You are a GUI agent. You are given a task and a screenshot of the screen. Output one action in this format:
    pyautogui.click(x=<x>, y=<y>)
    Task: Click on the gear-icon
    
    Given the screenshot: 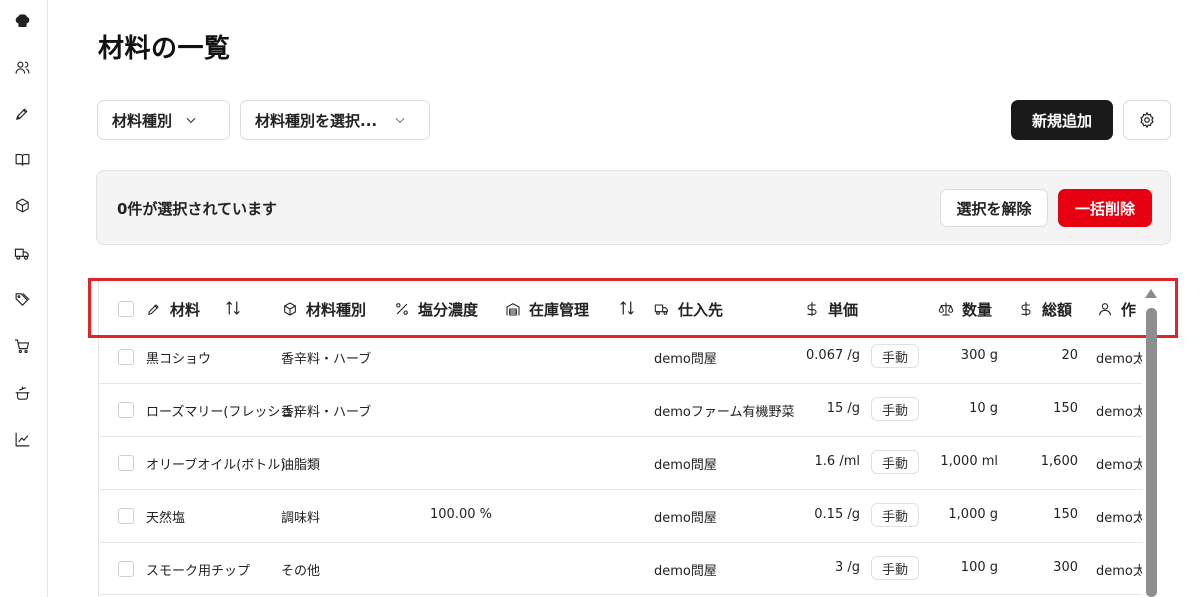 What is the action you would take?
    pyautogui.click(x=1147, y=120)
    